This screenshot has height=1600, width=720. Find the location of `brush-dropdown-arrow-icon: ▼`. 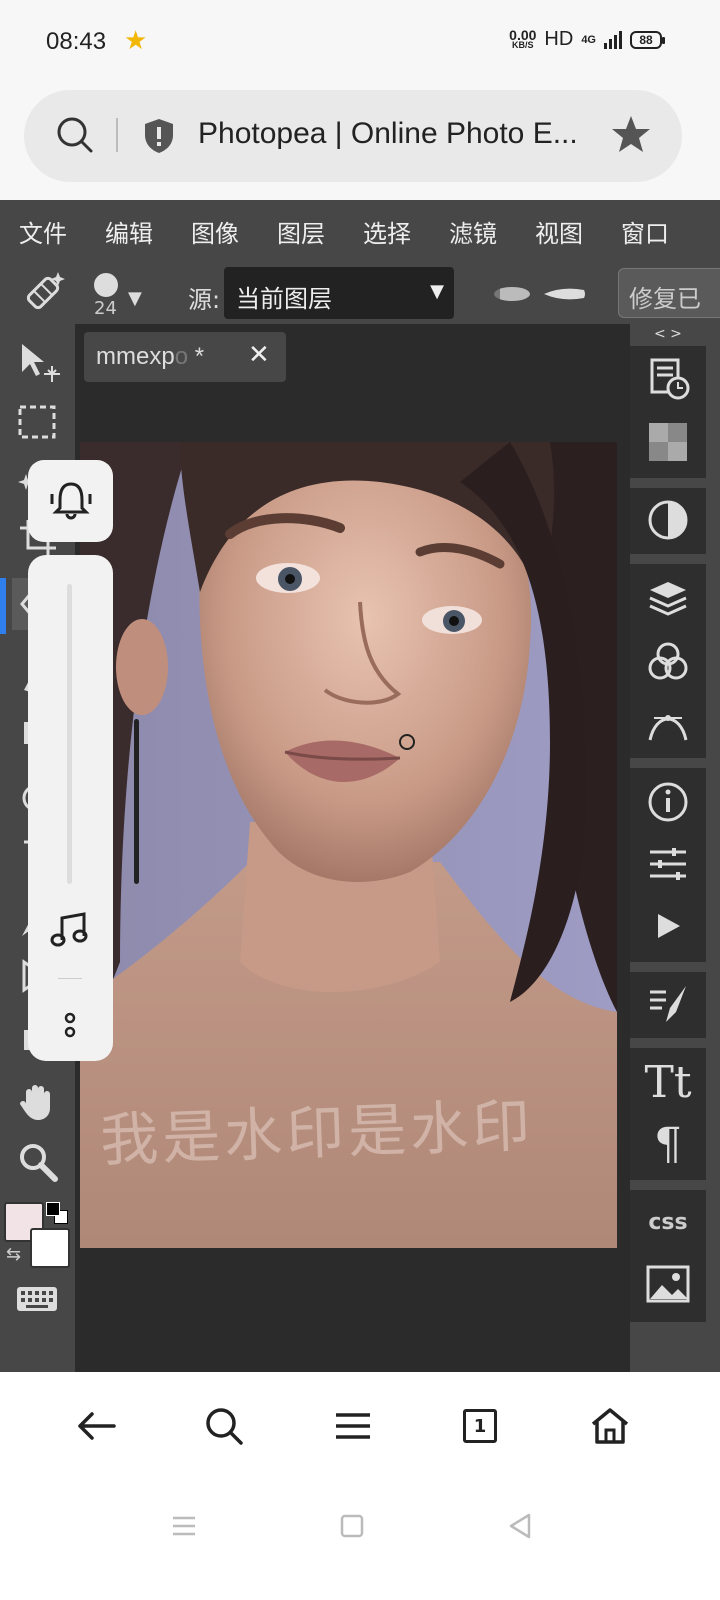

brush-dropdown-arrow-icon: ▼ is located at coordinates (135, 298).